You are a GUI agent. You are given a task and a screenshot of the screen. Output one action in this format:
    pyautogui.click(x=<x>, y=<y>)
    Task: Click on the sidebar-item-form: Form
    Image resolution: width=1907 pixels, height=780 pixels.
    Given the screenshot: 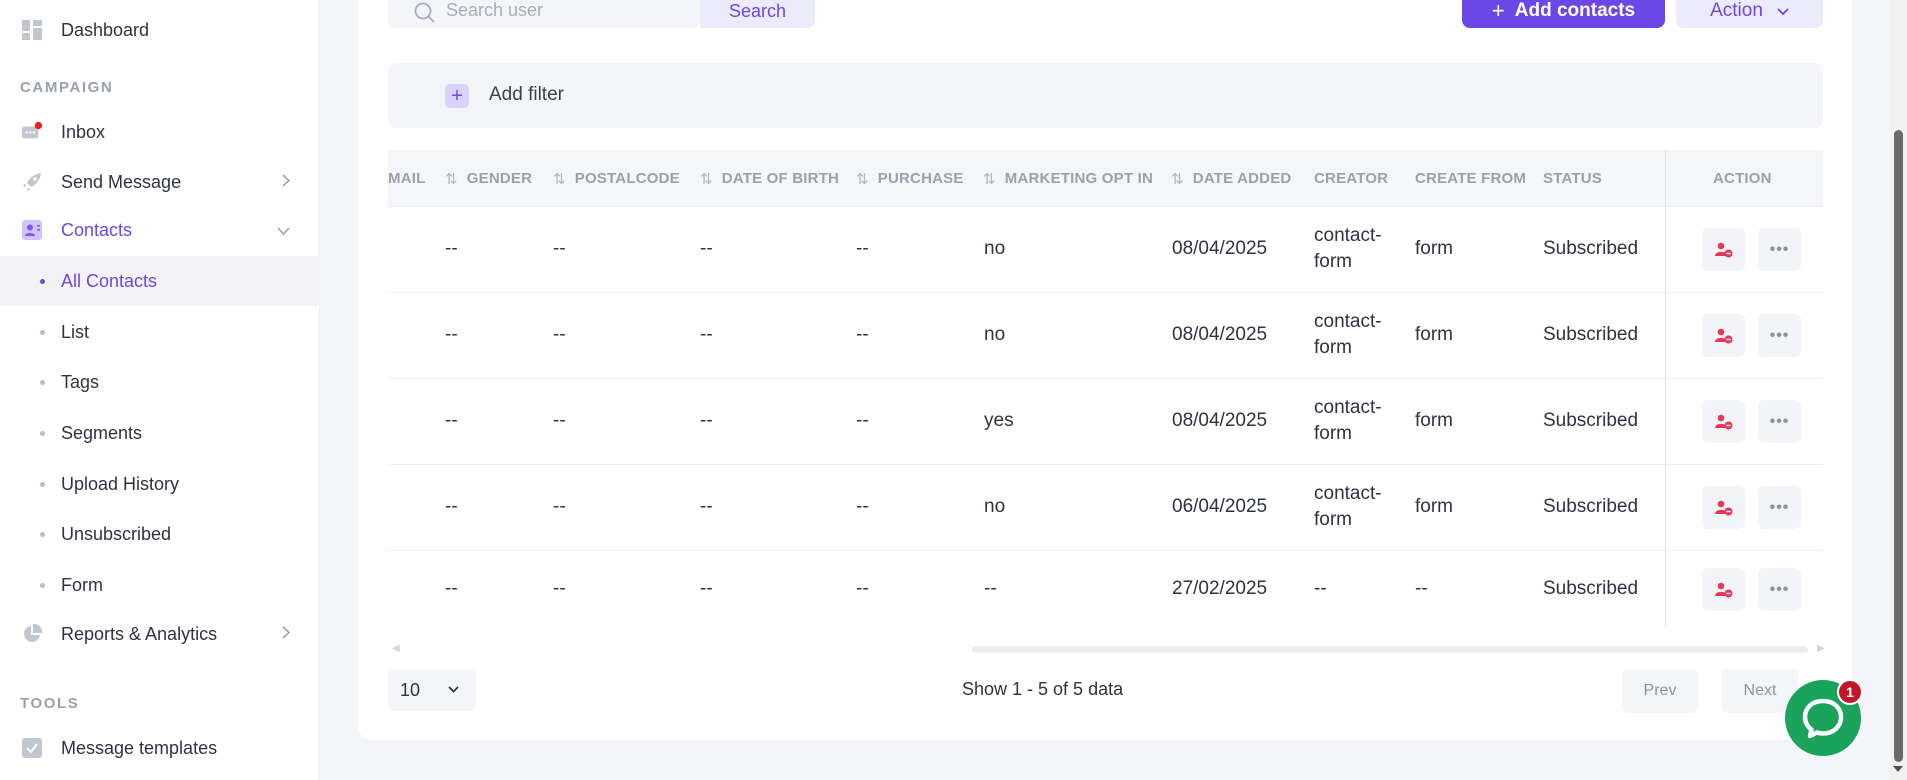 What is the action you would take?
    pyautogui.click(x=160, y=585)
    